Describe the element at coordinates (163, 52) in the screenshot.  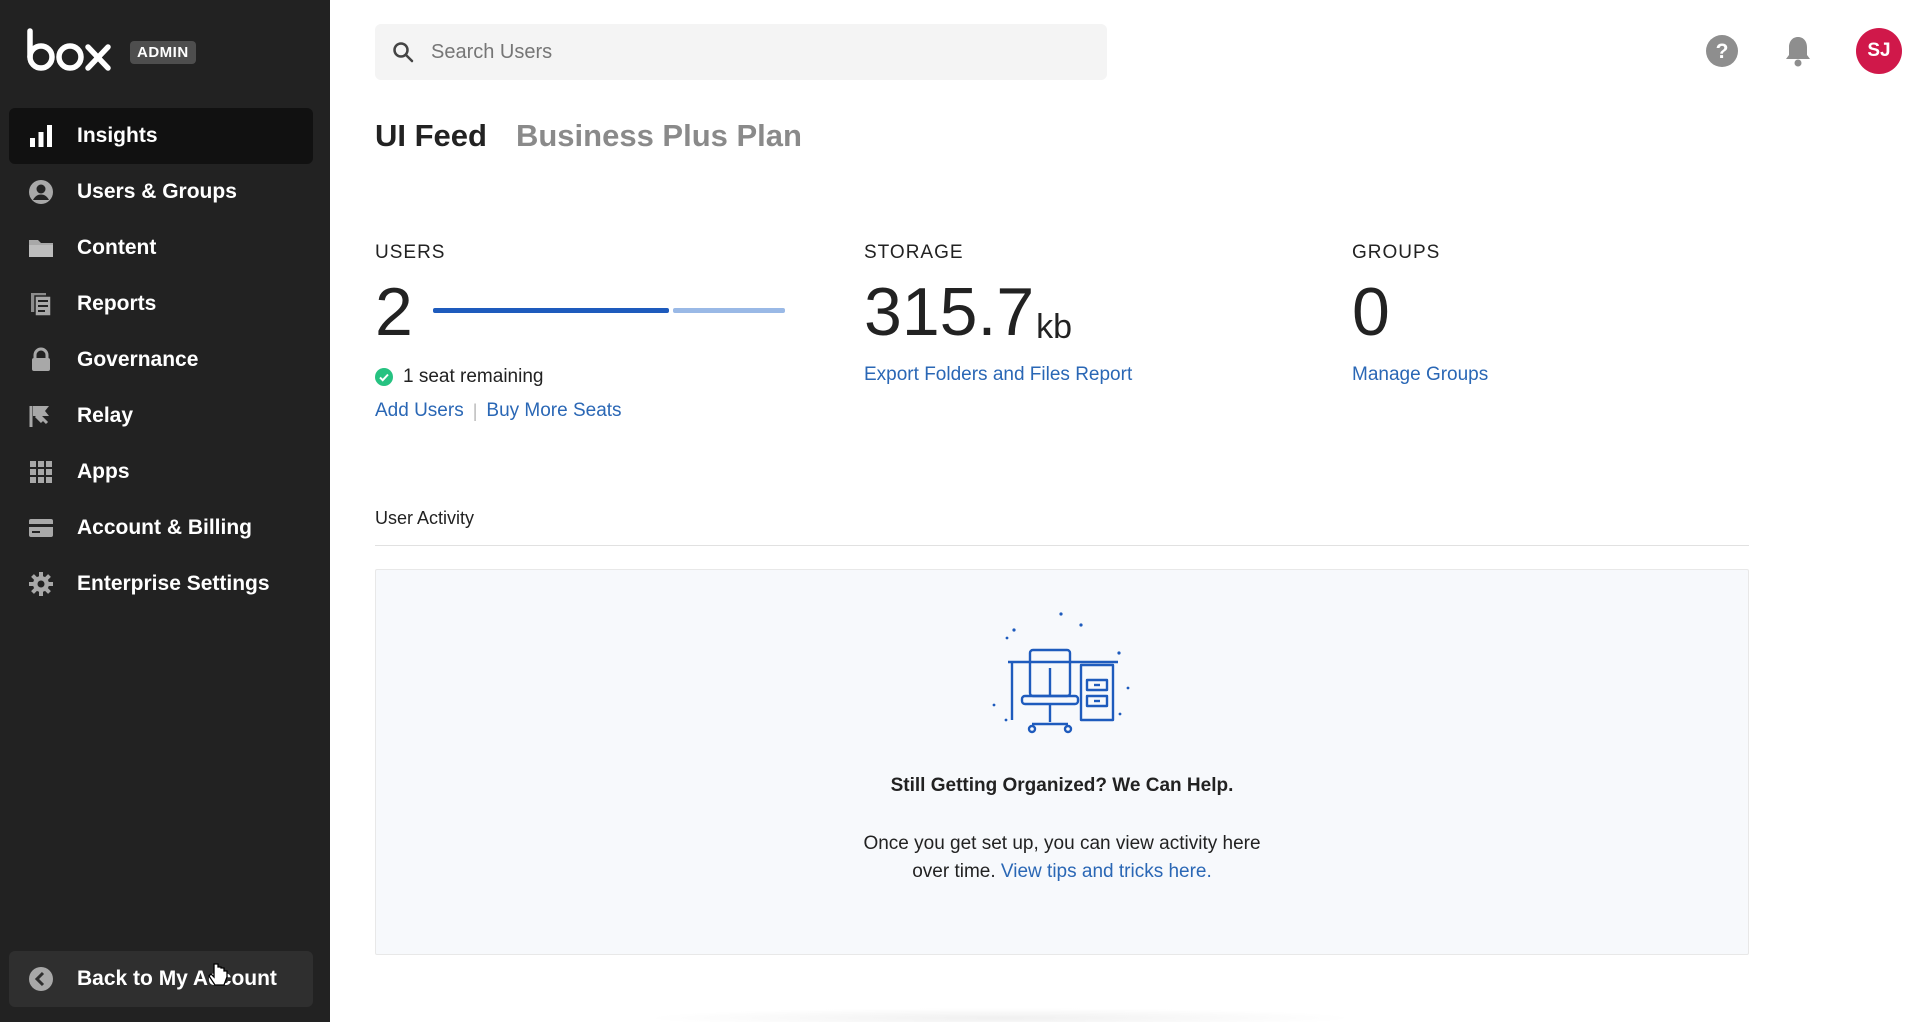
I see `admin-badge: ADMIN` at that location.